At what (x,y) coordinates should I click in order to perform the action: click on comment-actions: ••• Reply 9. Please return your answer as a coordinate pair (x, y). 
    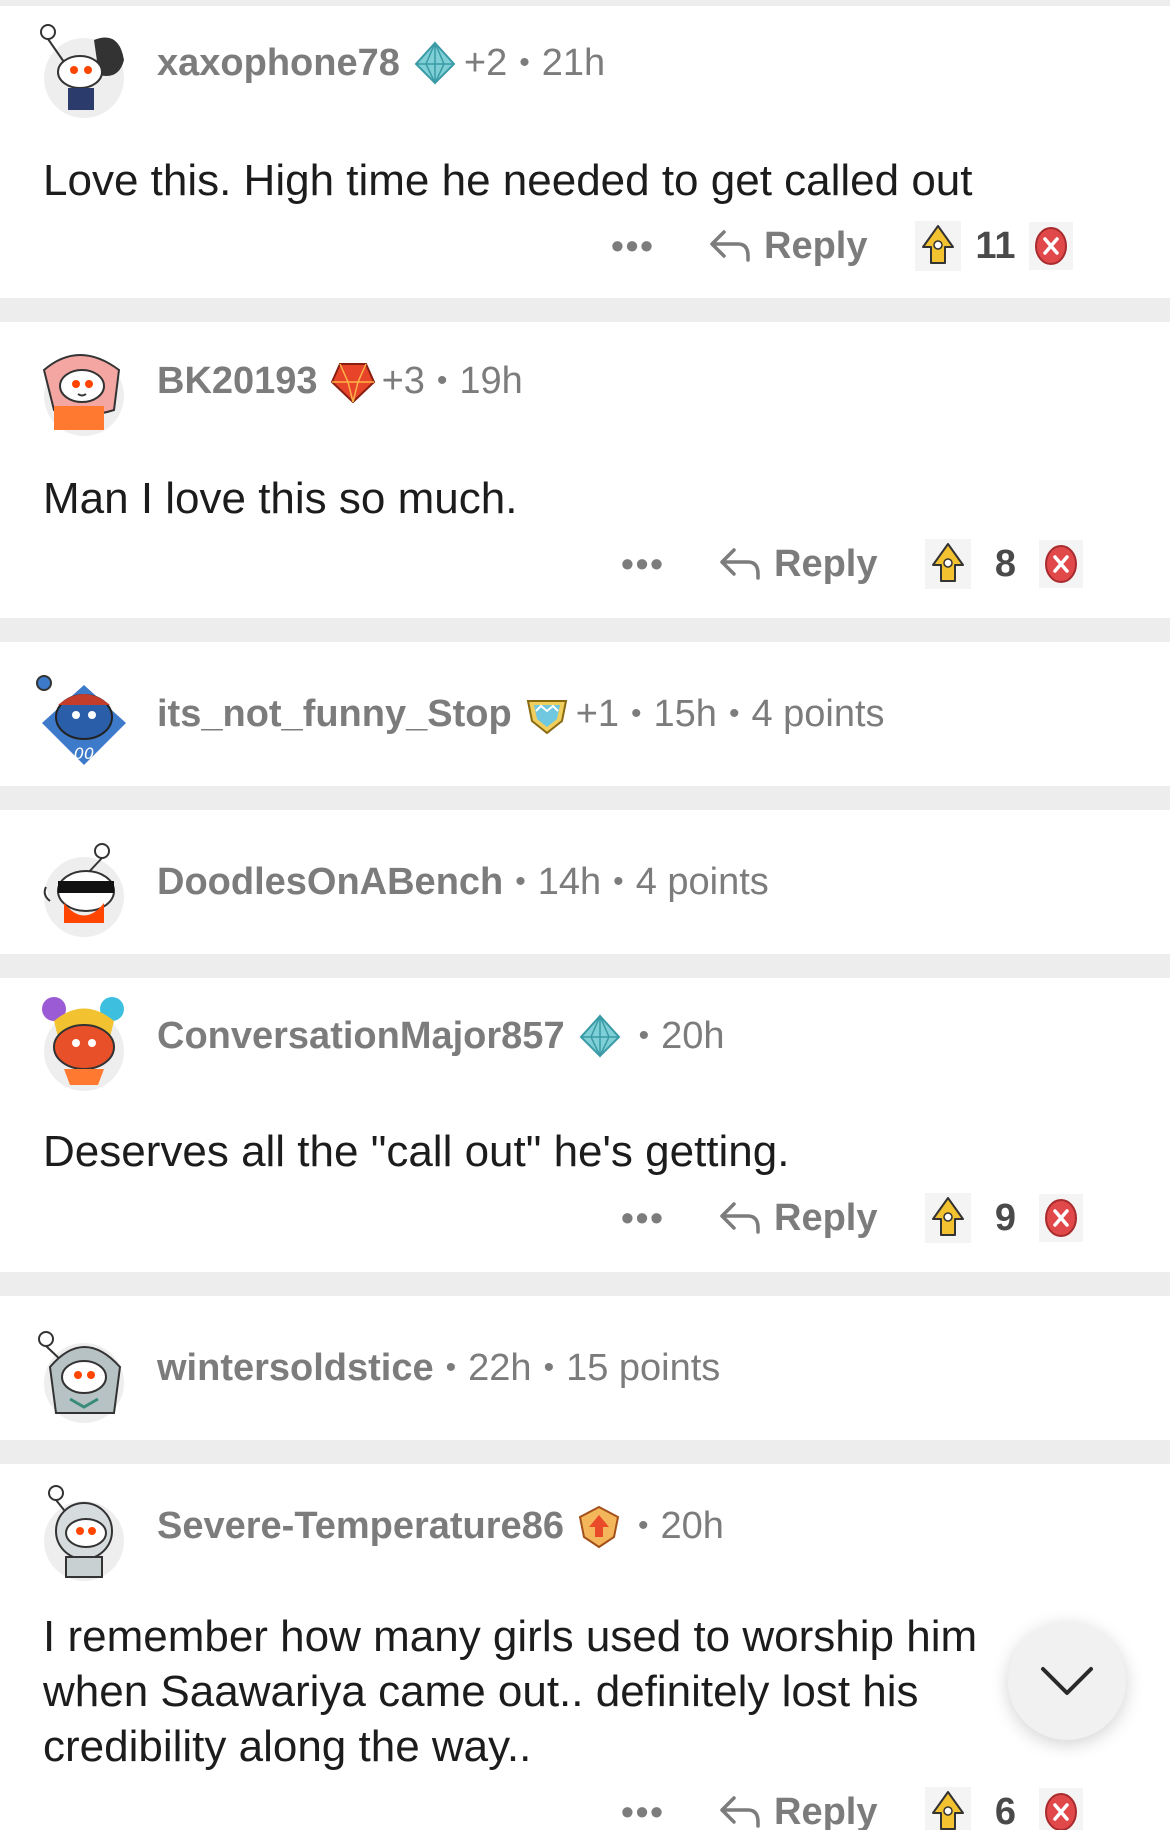
    Looking at the image, I should click on (846, 1218).